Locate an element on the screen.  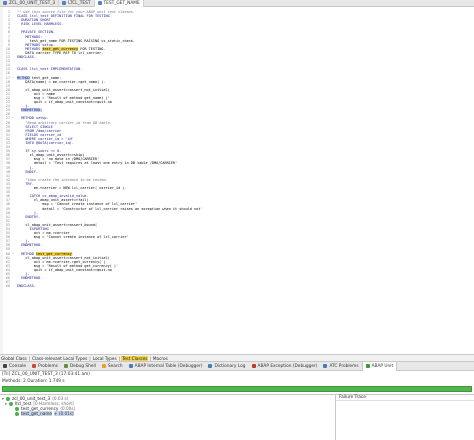
line-number: 68 is located at coordinates (7, 286).